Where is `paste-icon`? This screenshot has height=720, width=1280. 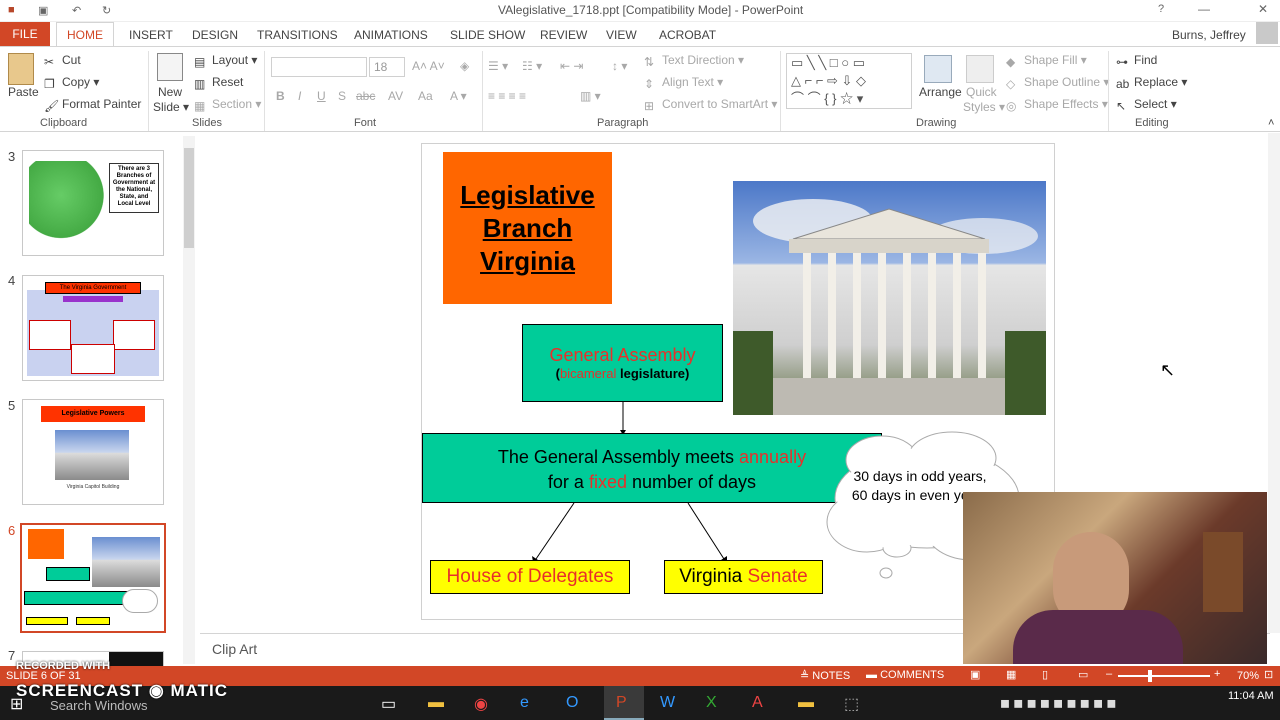 paste-icon is located at coordinates (21, 69).